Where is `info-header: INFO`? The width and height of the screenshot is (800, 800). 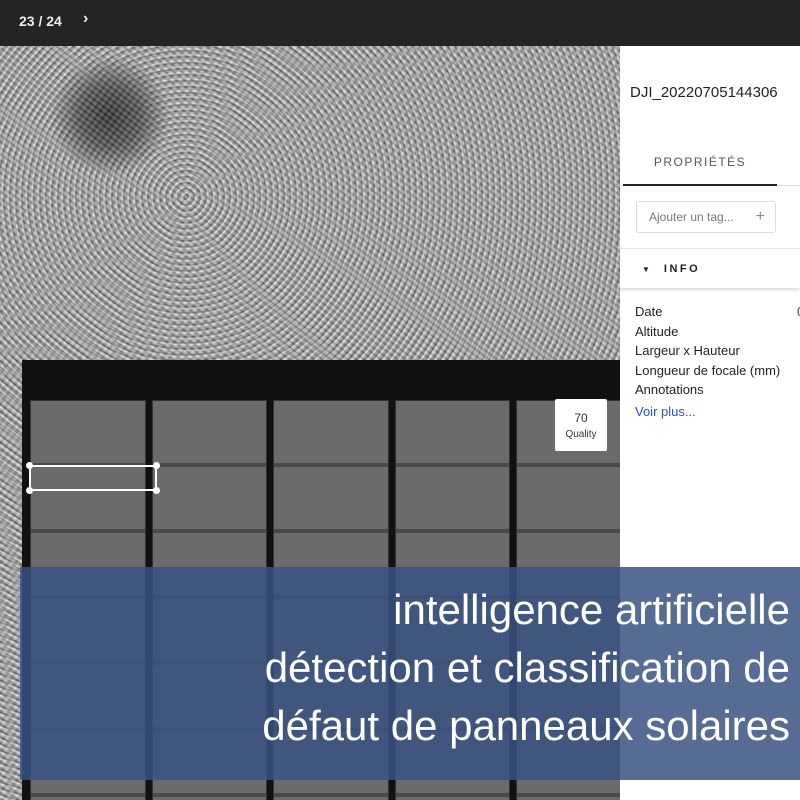
info-header: INFO is located at coordinates (682, 269).